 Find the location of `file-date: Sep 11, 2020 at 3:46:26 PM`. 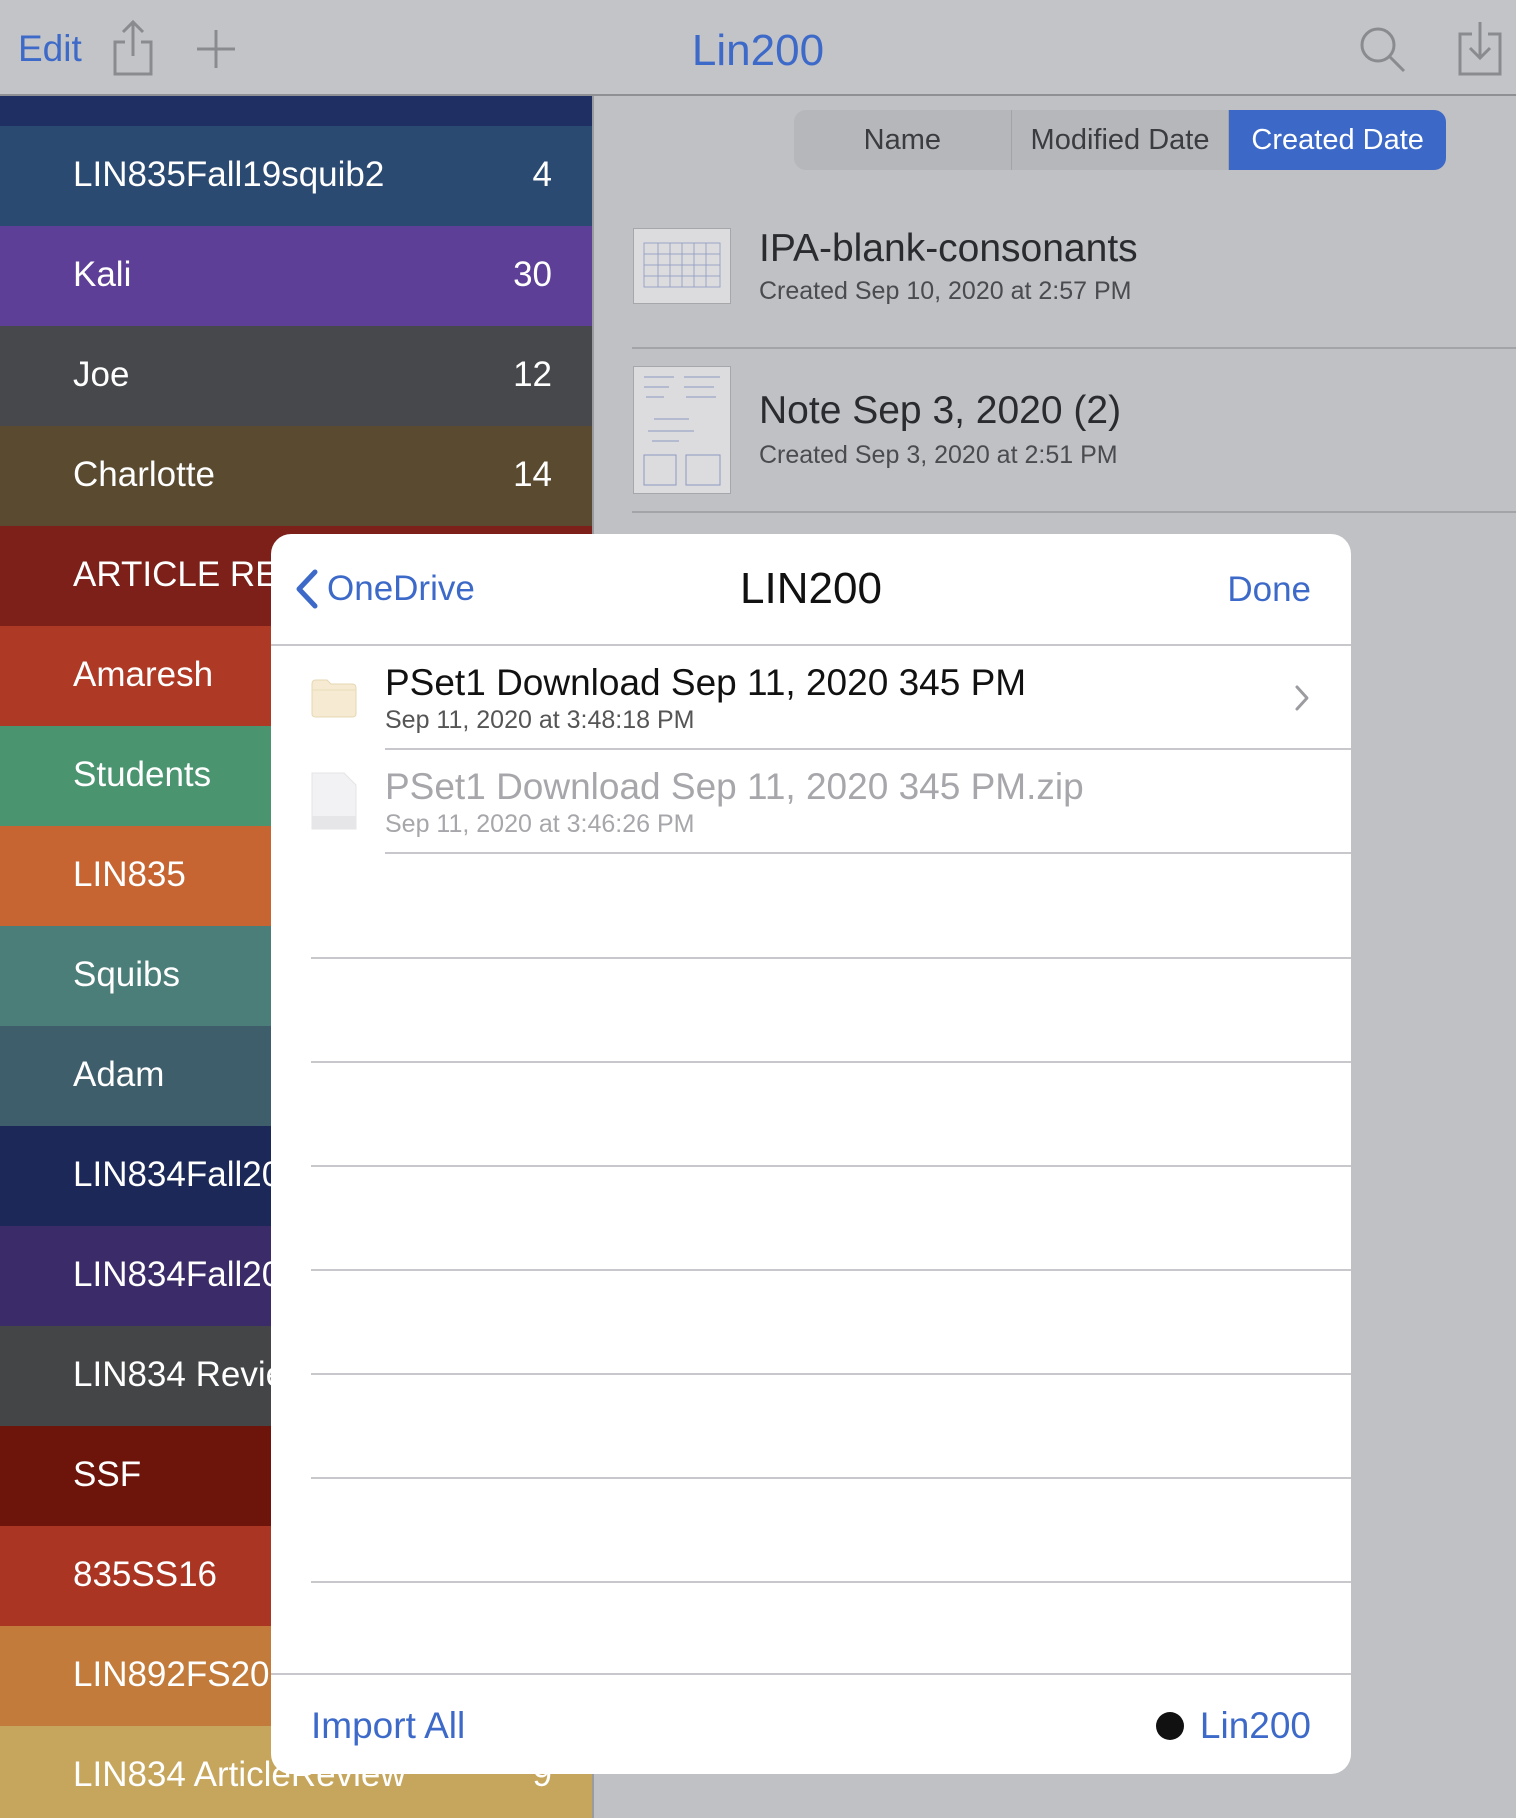

file-date: Sep 11, 2020 at 3:46:26 PM is located at coordinates (540, 824).